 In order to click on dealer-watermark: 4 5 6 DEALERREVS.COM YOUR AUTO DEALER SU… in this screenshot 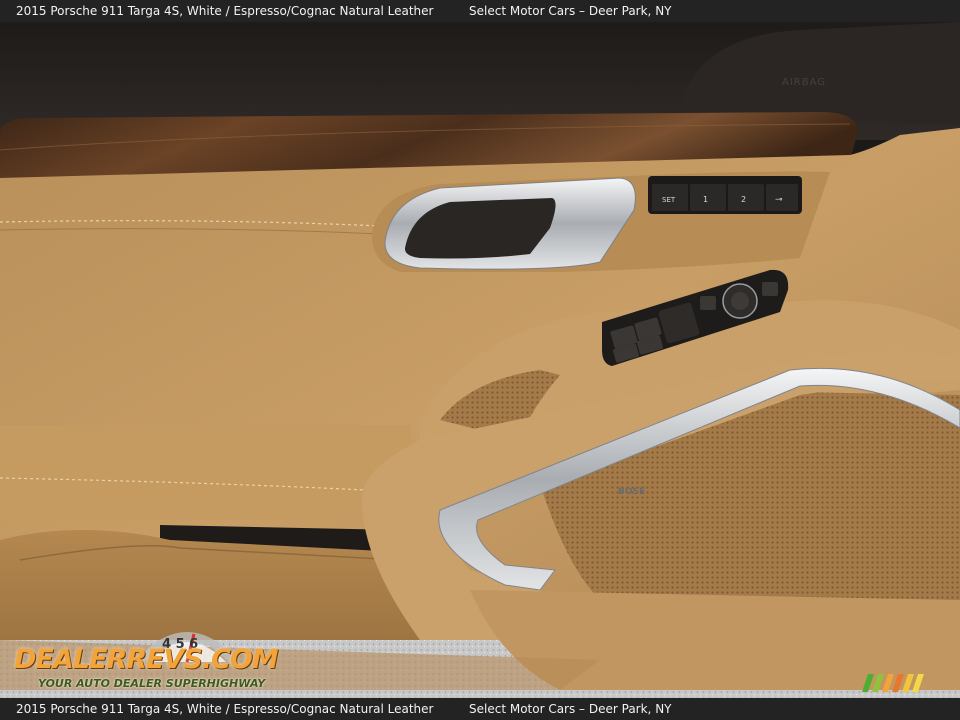, I will do `click(144, 659)`.